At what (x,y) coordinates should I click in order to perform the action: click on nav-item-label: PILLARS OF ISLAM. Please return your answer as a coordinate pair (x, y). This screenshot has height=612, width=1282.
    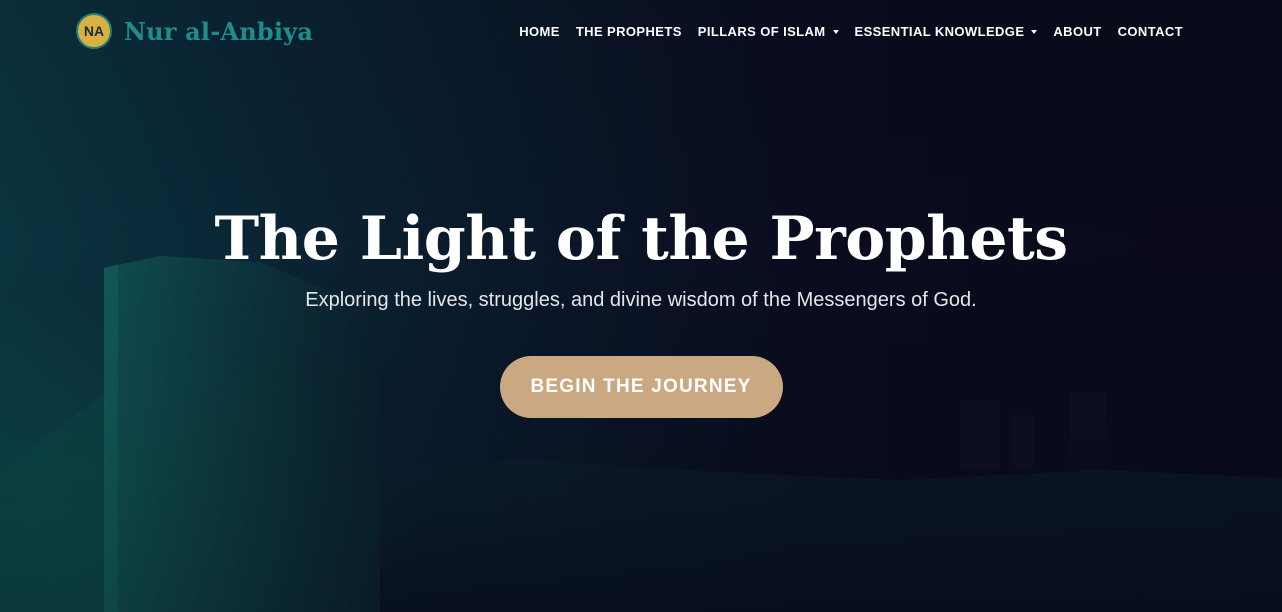
    Looking at the image, I should click on (761, 31).